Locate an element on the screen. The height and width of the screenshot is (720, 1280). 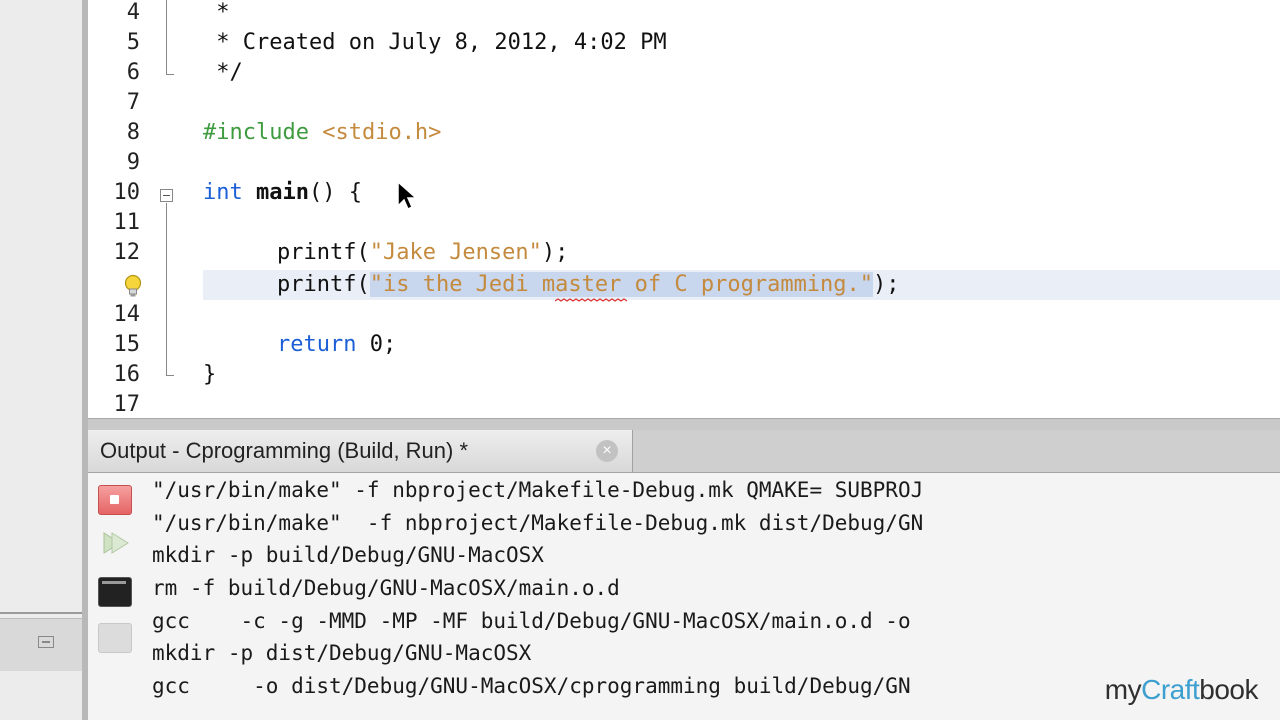
keyword-return: return is located at coordinates (317, 344).